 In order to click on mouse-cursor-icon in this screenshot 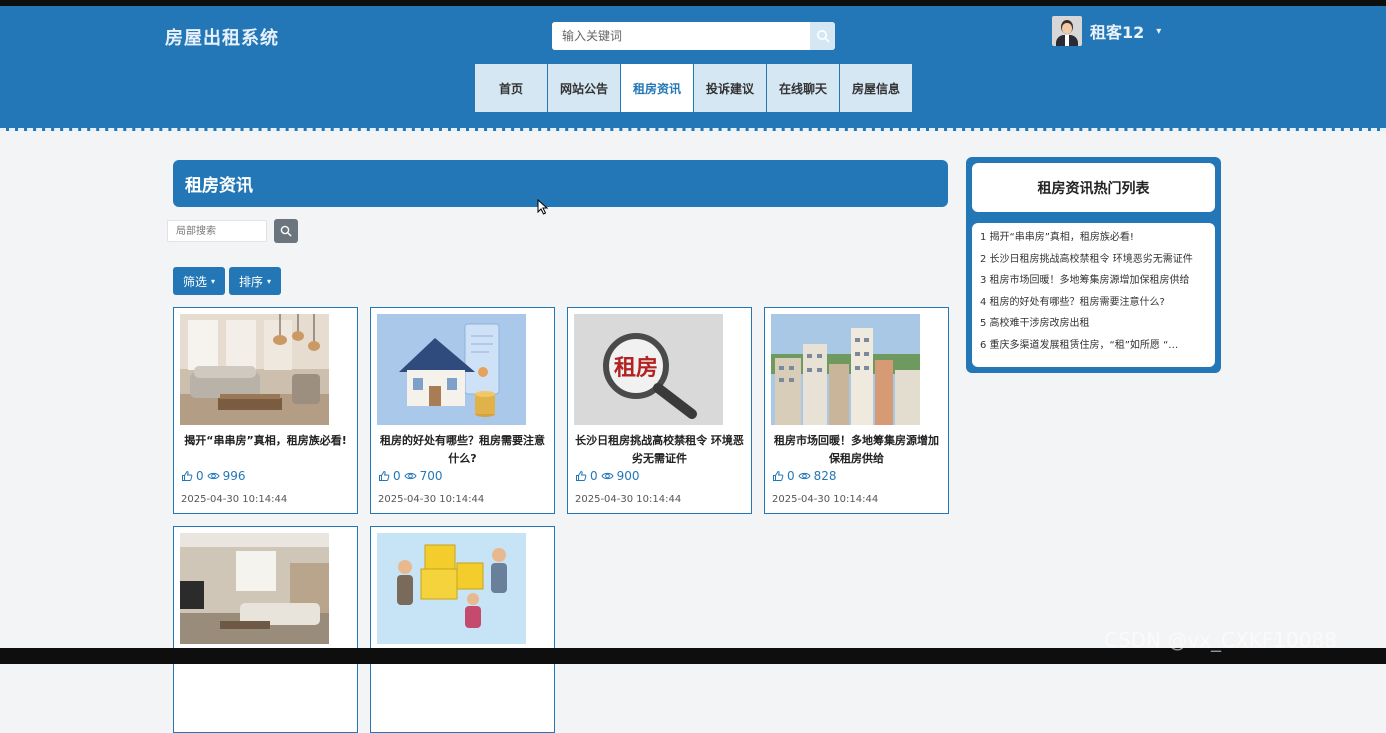, I will do `click(543, 207)`.